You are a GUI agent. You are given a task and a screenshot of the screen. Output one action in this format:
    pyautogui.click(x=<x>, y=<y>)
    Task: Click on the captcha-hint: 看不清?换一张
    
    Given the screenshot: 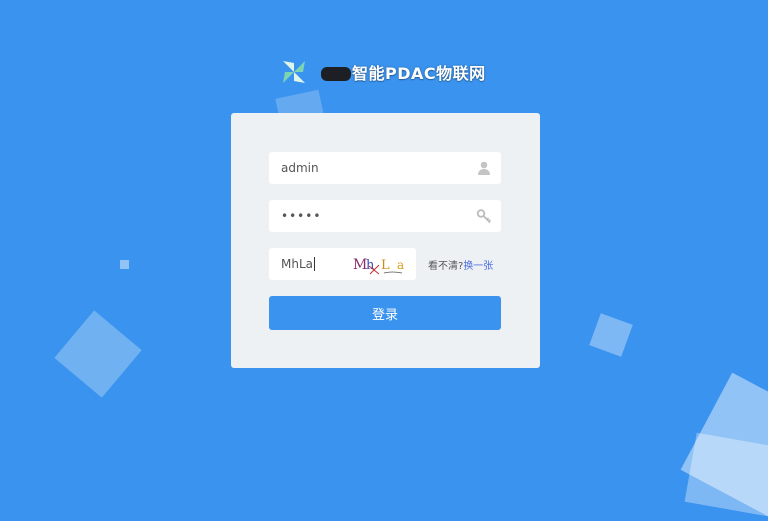 What is the action you would take?
    pyautogui.click(x=460, y=264)
    